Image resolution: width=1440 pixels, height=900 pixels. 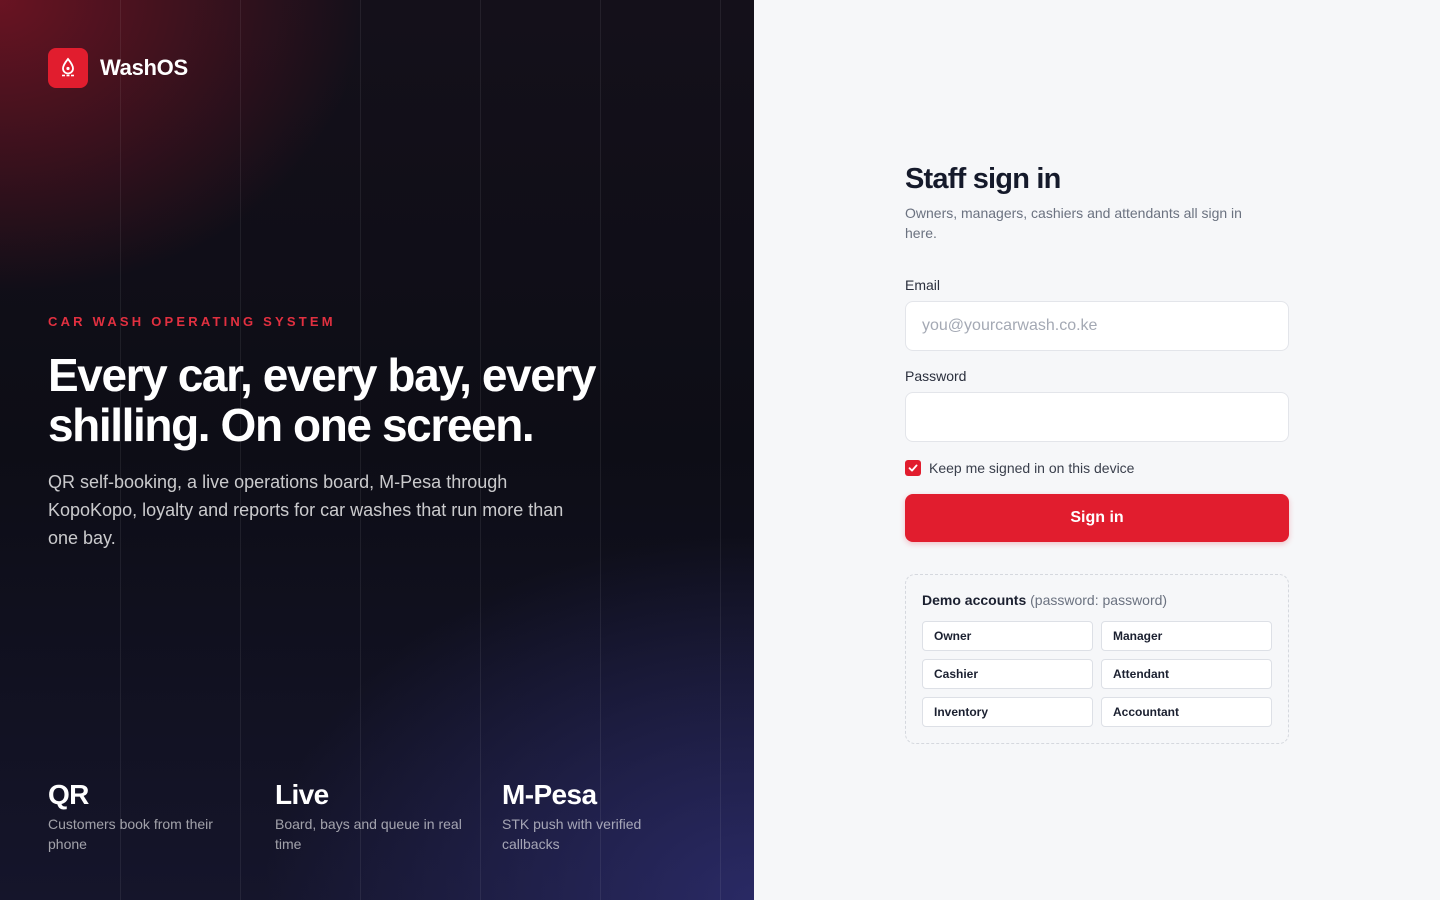 What do you see at coordinates (1097, 326) in the screenshot?
I see `email-field` at bounding box center [1097, 326].